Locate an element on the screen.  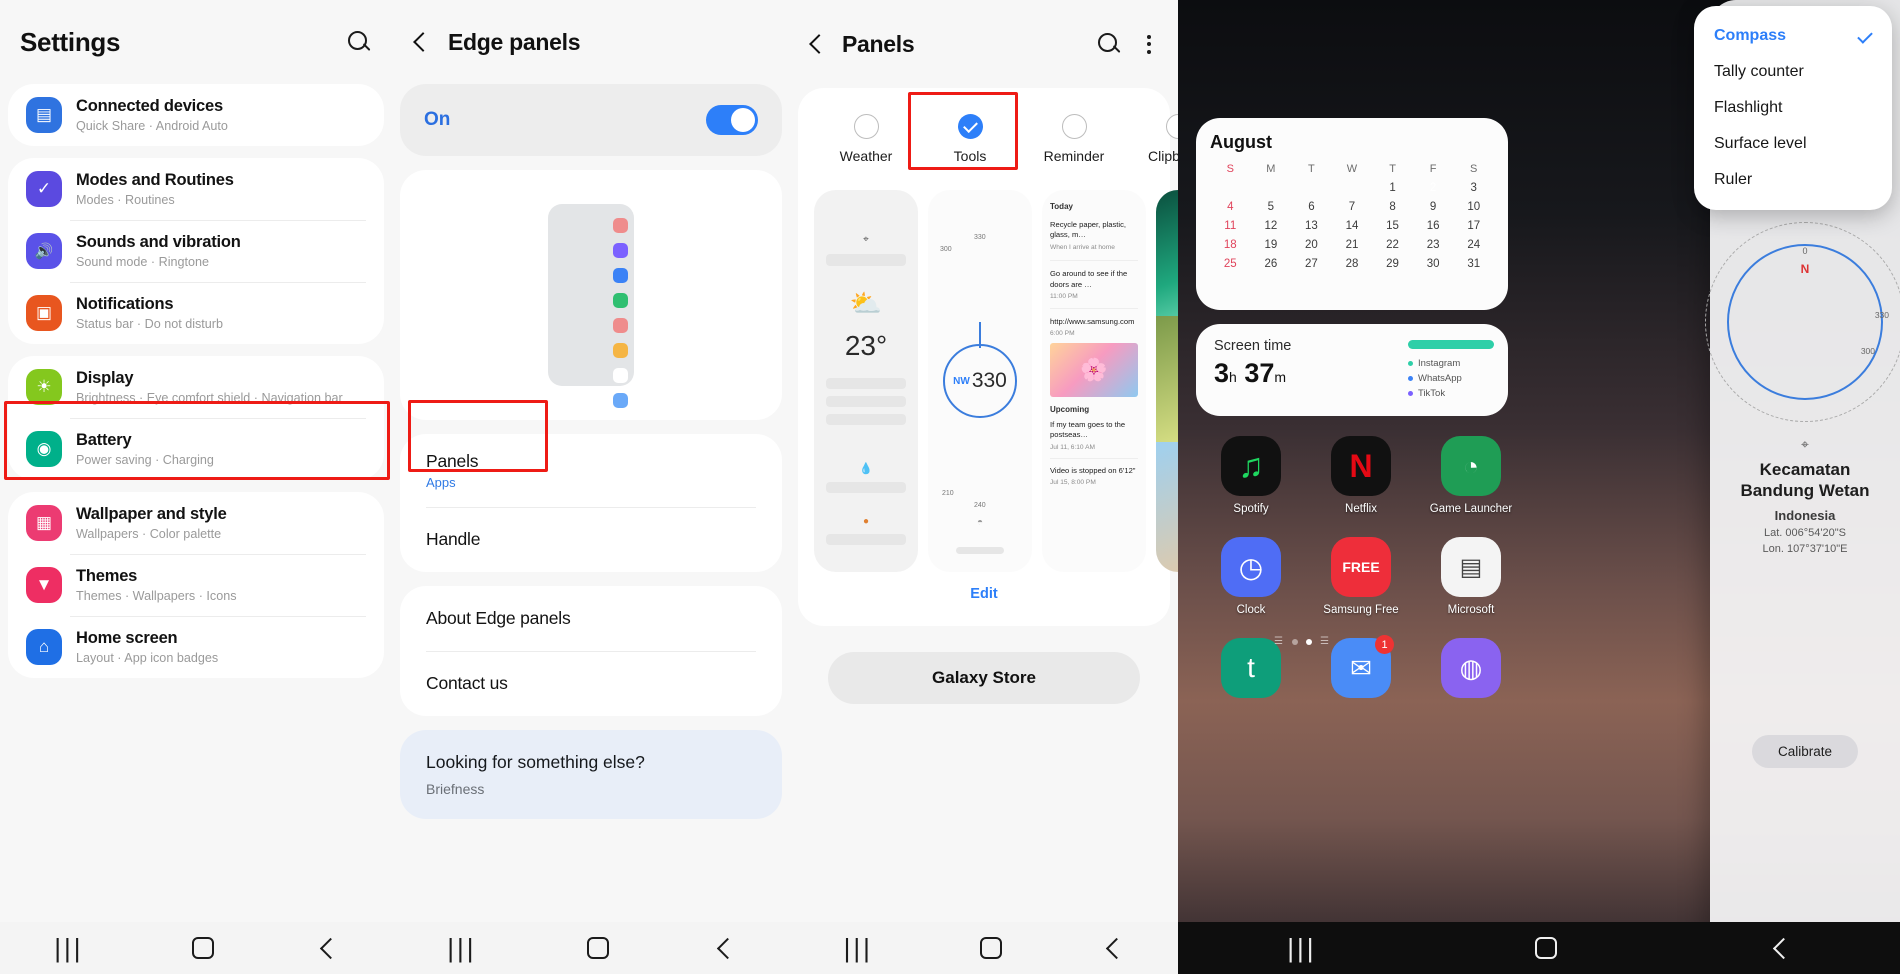
page-indicator: ☰ ☰ is located at coordinates (1302, 641).